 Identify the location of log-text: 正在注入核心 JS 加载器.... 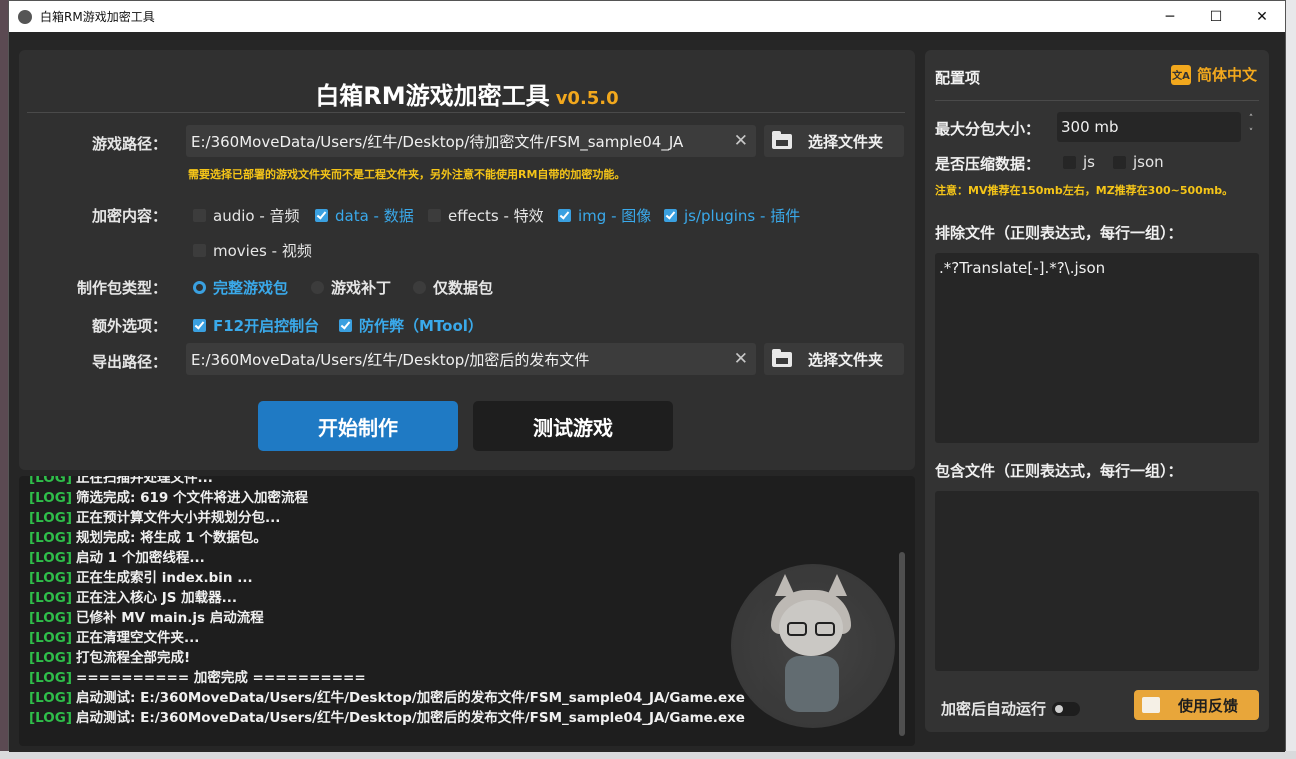
(157, 598).